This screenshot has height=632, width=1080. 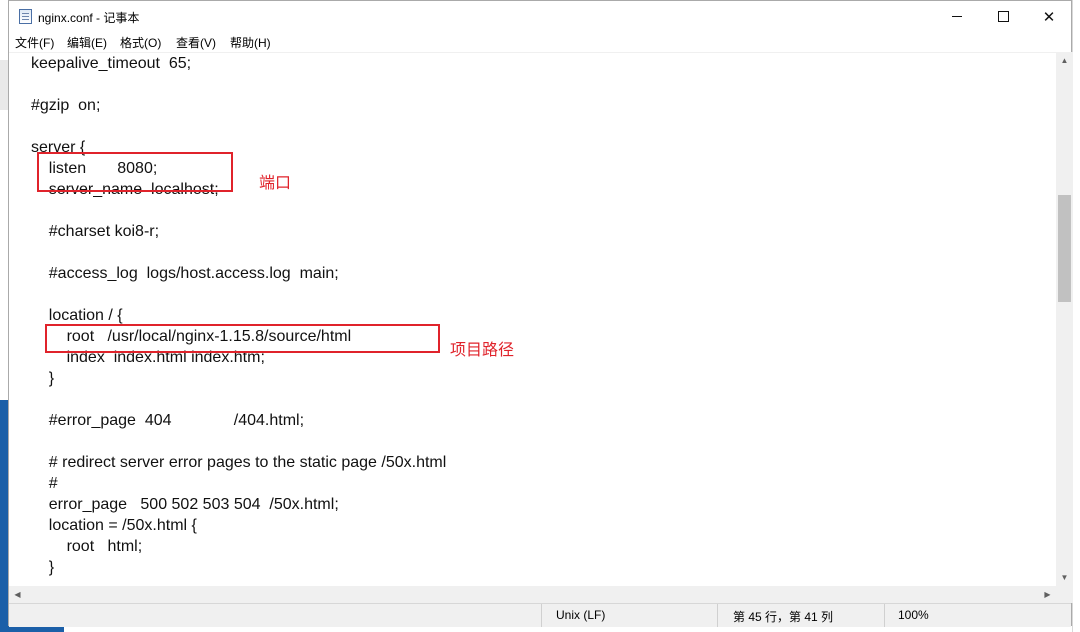 What do you see at coordinates (140, 42) in the screenshot?
I see `menu-format: 格式(O)` at bounding box center [140, 42].